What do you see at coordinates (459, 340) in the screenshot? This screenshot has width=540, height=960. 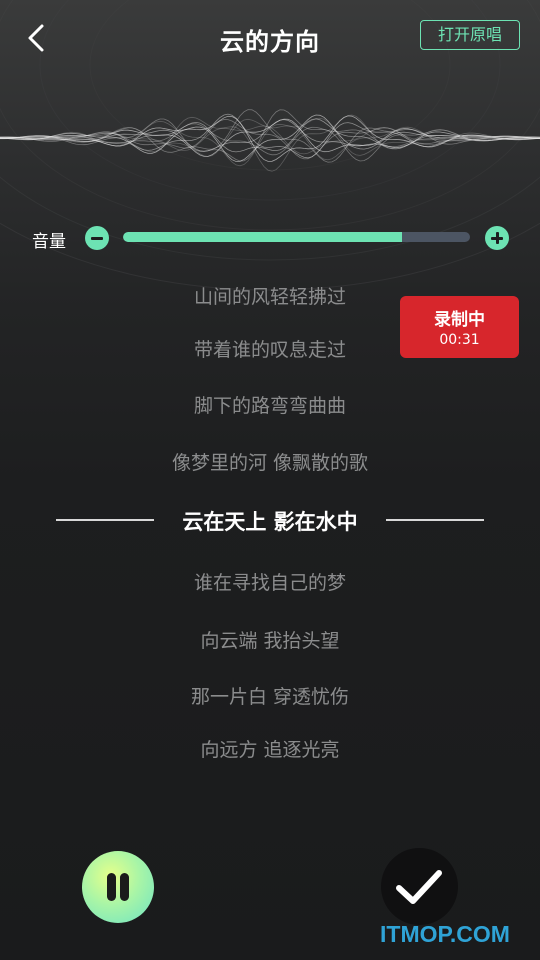 I see `recording-timer: 00:31` at bounding box center [459, 340].